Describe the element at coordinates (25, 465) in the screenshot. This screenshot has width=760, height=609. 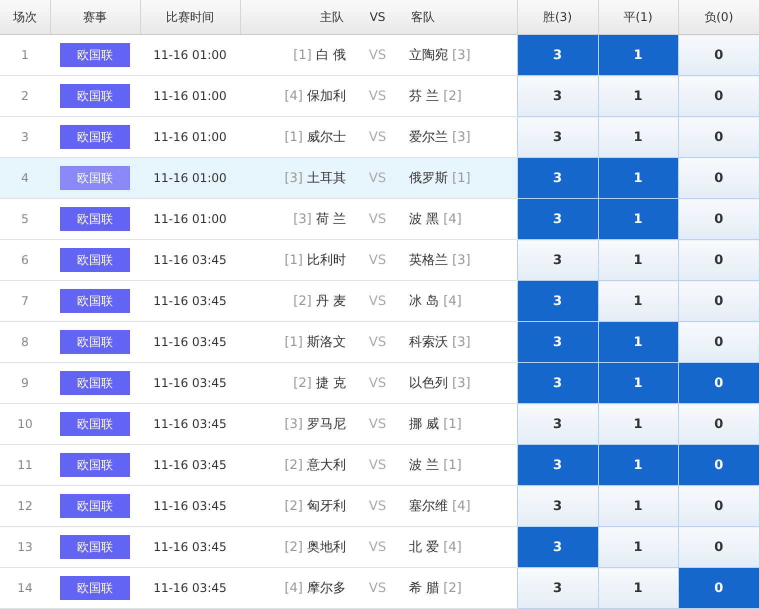
I see `match-number: 11` at that location.